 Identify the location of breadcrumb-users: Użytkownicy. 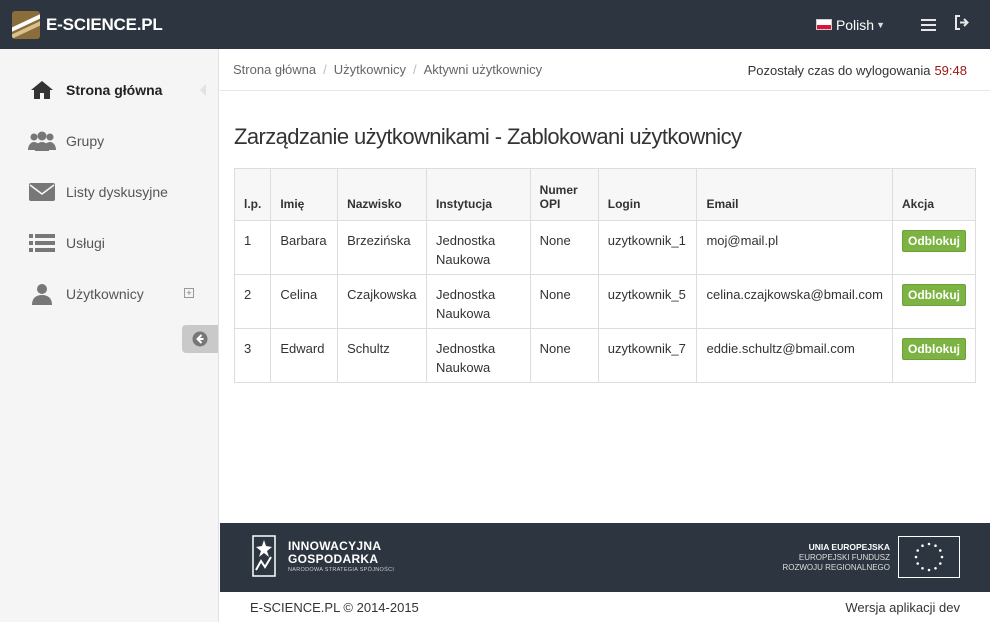
(370, 69).